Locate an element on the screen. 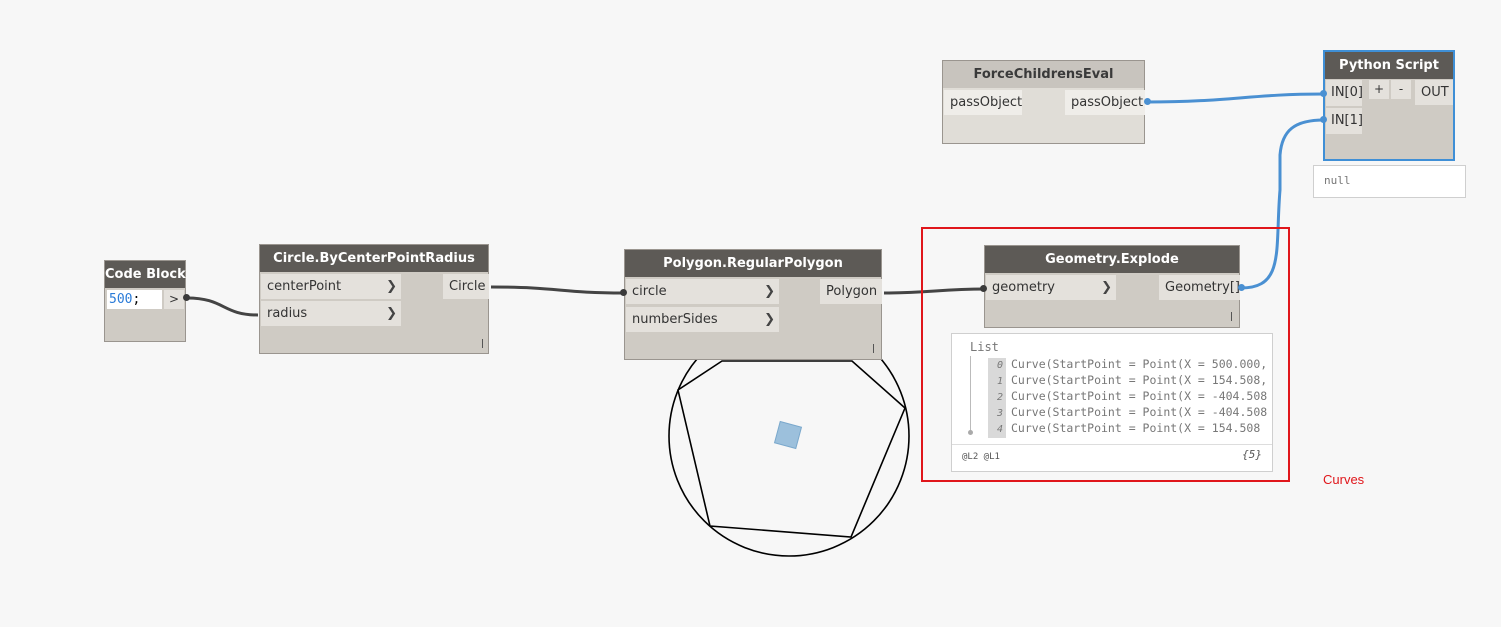 This screenshot has width=1501, height=627. input-port-passobject: passObject is located at coordinates (983, 102).